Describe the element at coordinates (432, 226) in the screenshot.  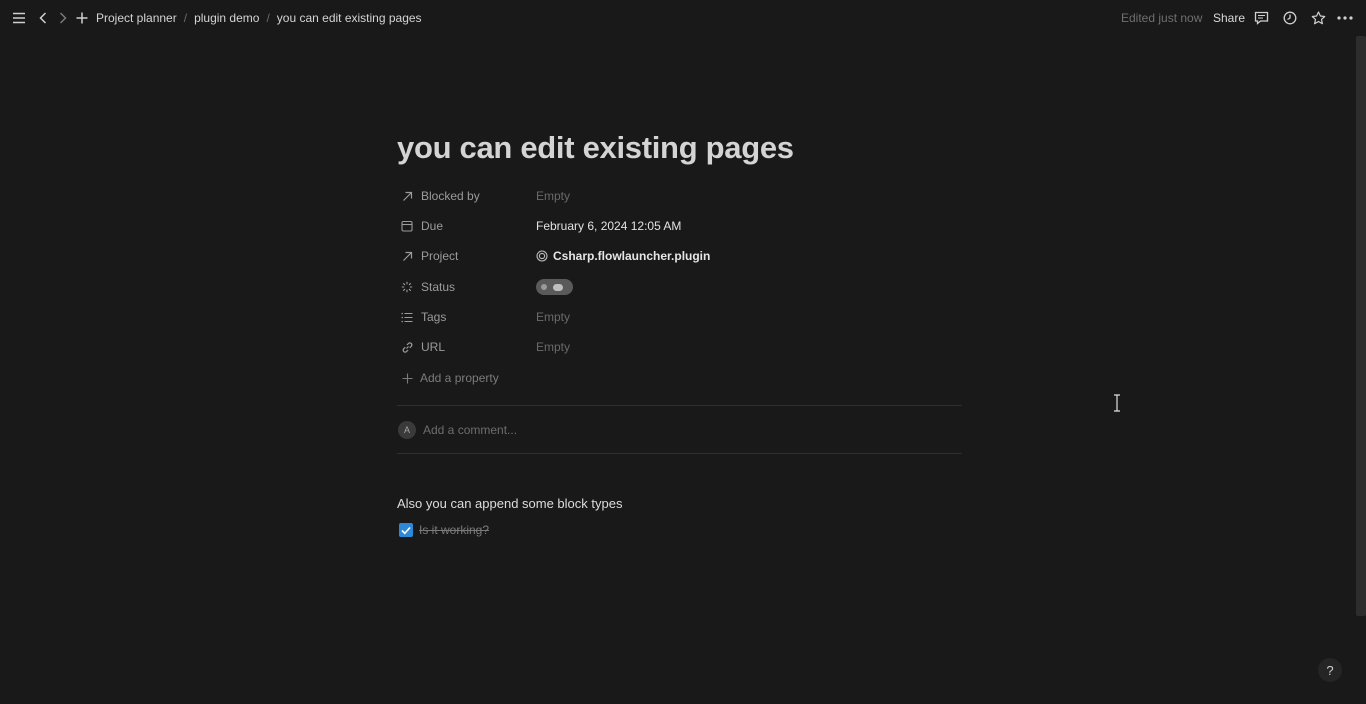
I see `property-label: Due` at that location.